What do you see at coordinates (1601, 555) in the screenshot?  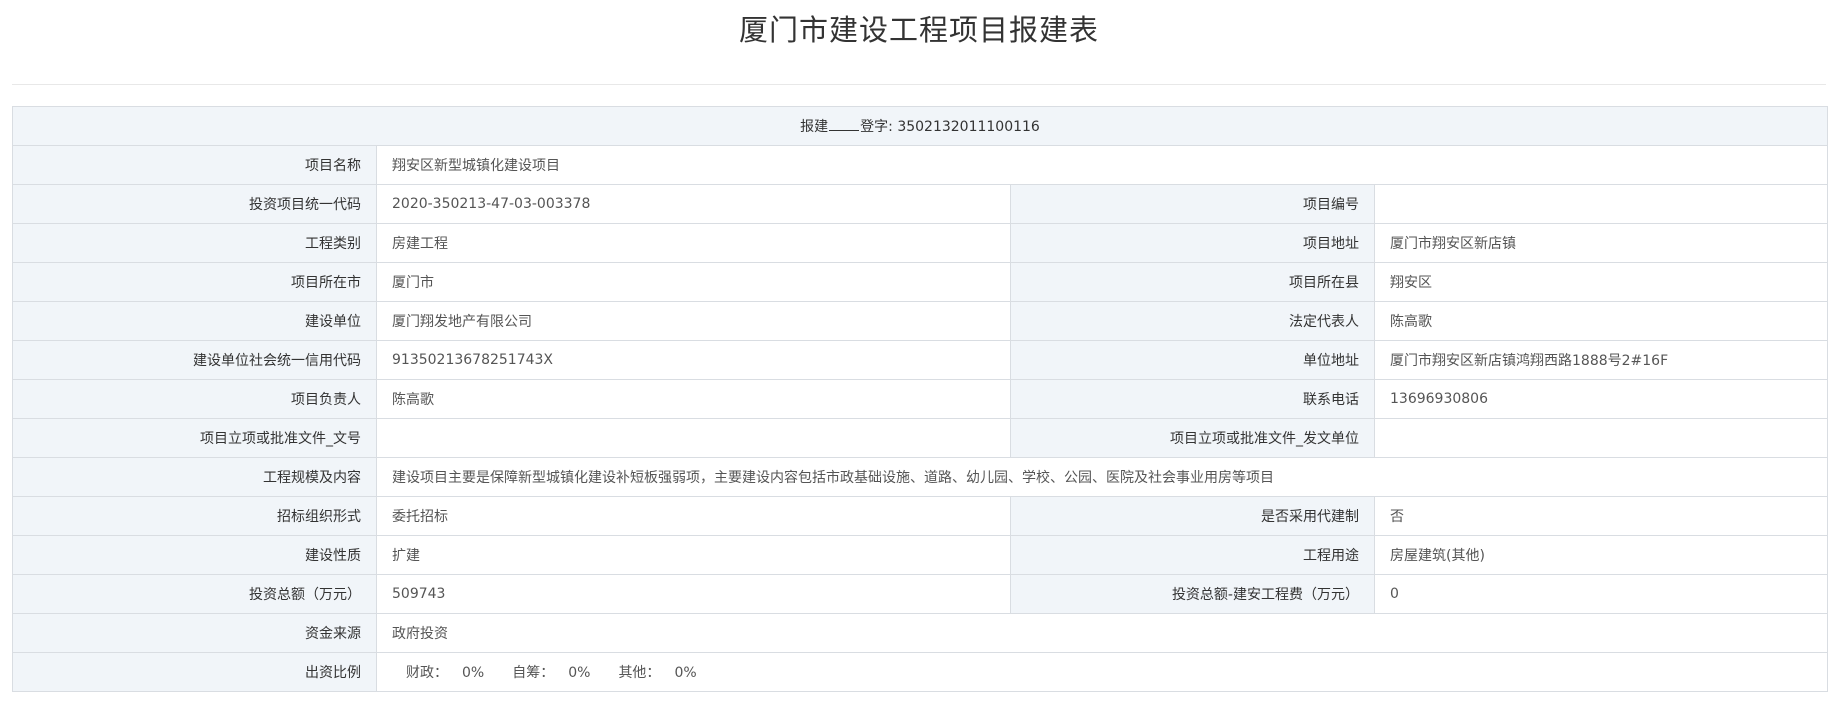 I see `engineering-use-value: 房屋建筑(其他)` at bounding box center [1601, 555].